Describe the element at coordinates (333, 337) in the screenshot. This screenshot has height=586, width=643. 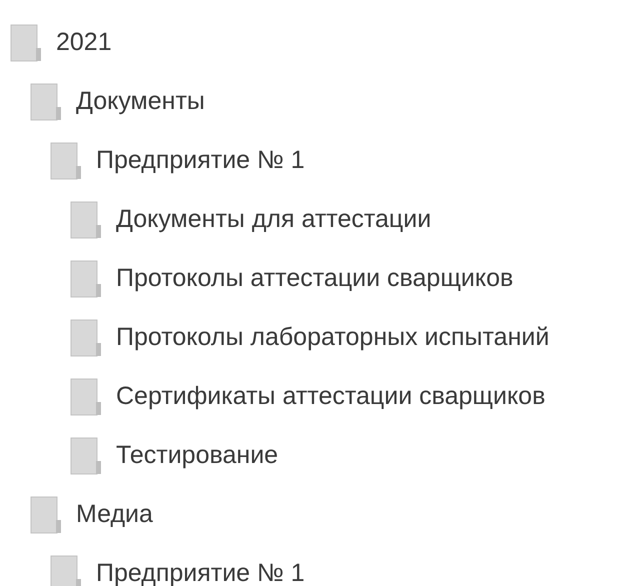
I see `folder-name: Протоколы лабораторных испытаний` at that location.